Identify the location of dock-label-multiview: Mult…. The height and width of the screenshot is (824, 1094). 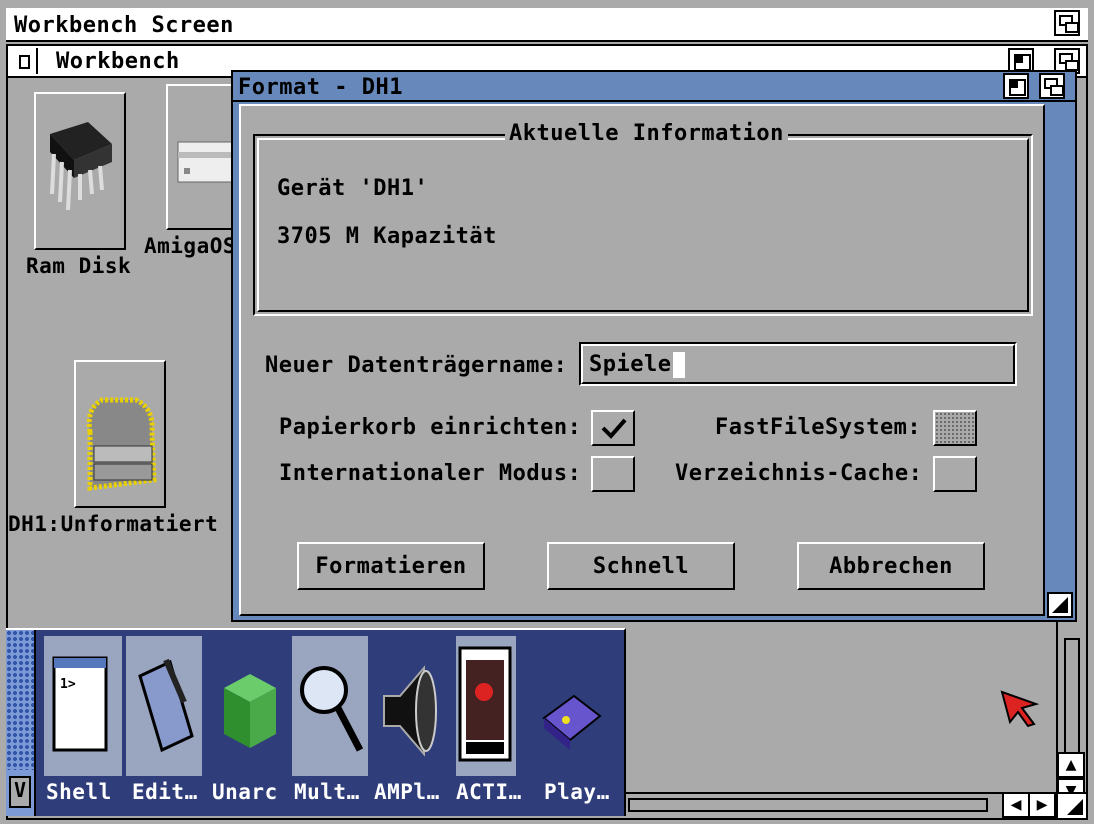
(327, 792).